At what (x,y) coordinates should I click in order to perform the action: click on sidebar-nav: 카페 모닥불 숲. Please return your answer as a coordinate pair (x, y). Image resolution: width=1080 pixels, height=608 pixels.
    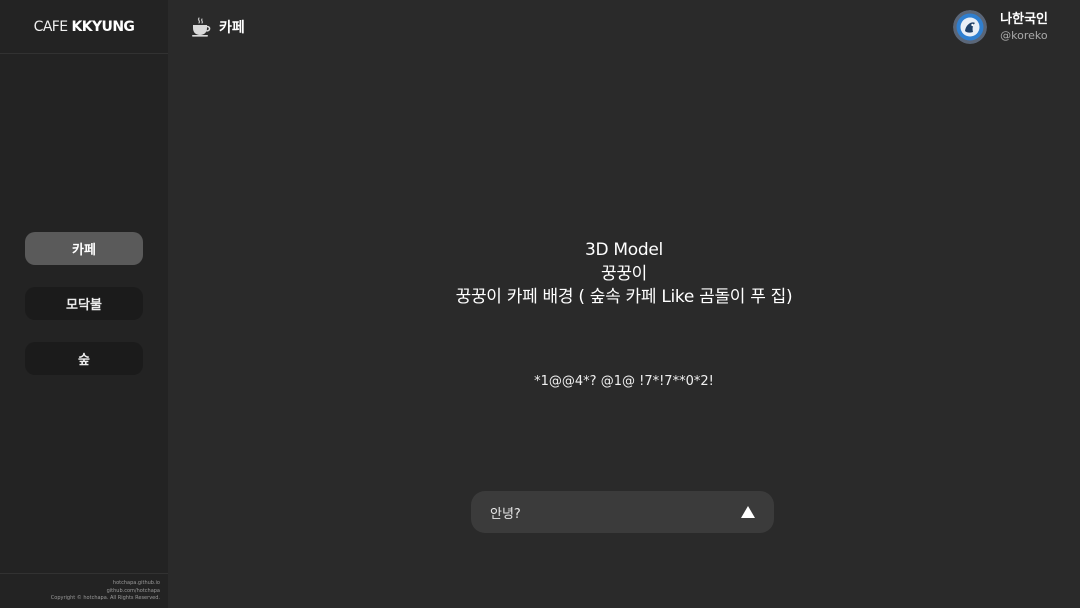
    Looking at the image, I should click on (84, 314).